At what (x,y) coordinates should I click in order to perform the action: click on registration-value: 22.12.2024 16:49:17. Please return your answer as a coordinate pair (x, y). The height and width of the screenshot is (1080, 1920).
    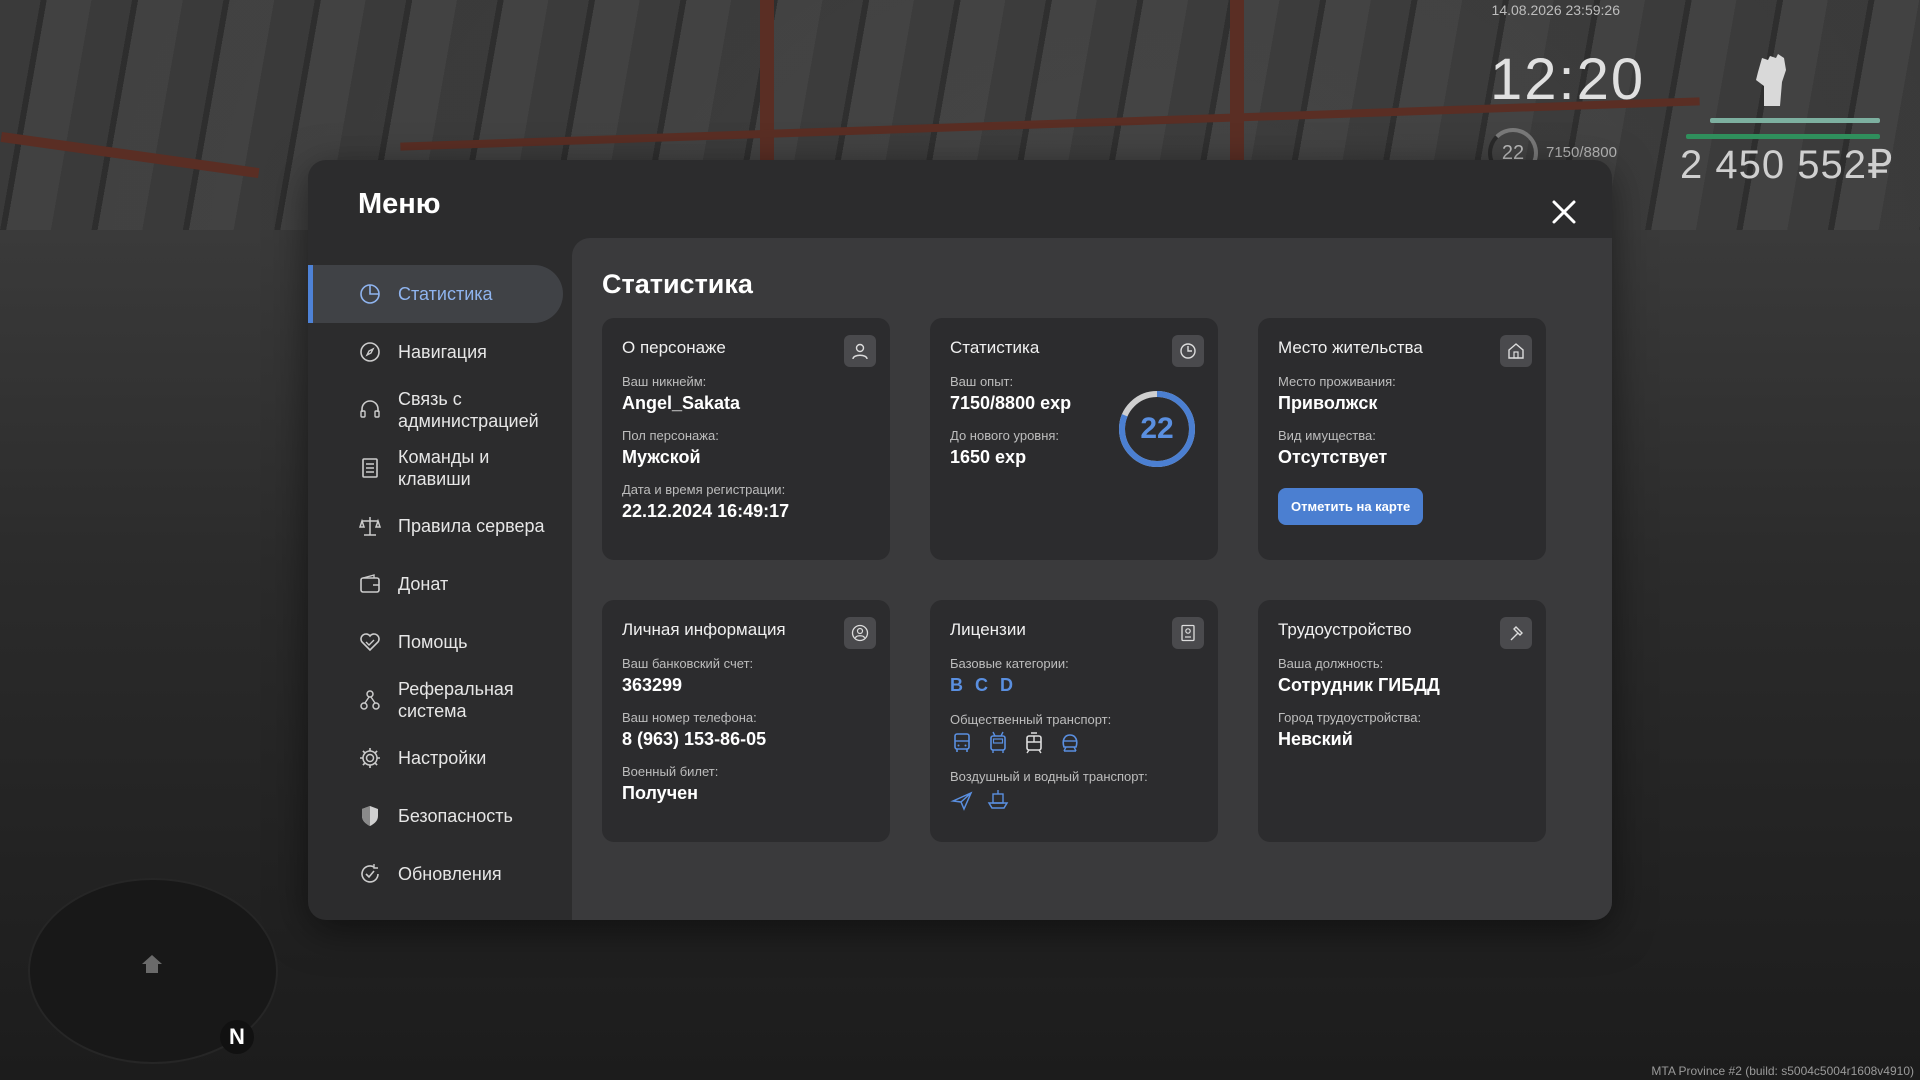
    Looking at the image, I should click on (706, 511).